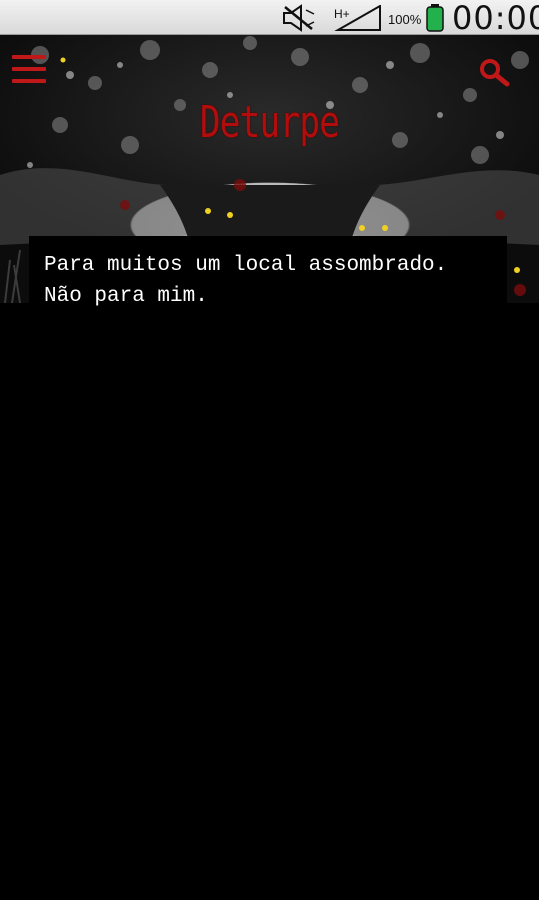 The height and width of the screenshot is (900, 539). What do you see at coordinates (246, 265) in the screenshot?
I see `caption-line-1: Para muitos um local assombrado.` at bounding box center [246, 265].